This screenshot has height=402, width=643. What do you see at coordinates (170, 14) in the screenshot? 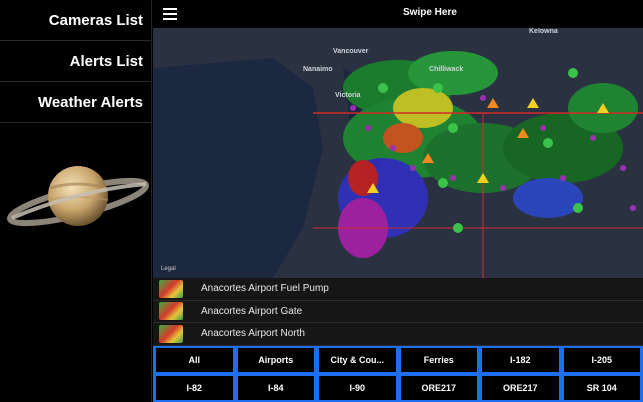
I see `menu-icon` at bounding box center [170, 14].